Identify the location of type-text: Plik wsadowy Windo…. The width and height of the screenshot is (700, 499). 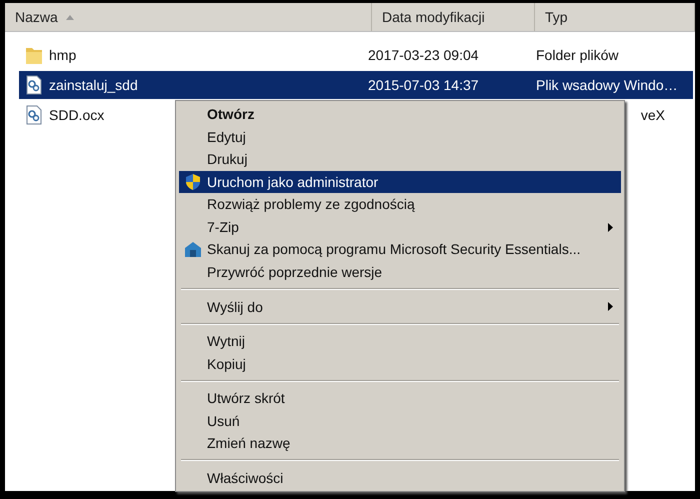
(607, 85).